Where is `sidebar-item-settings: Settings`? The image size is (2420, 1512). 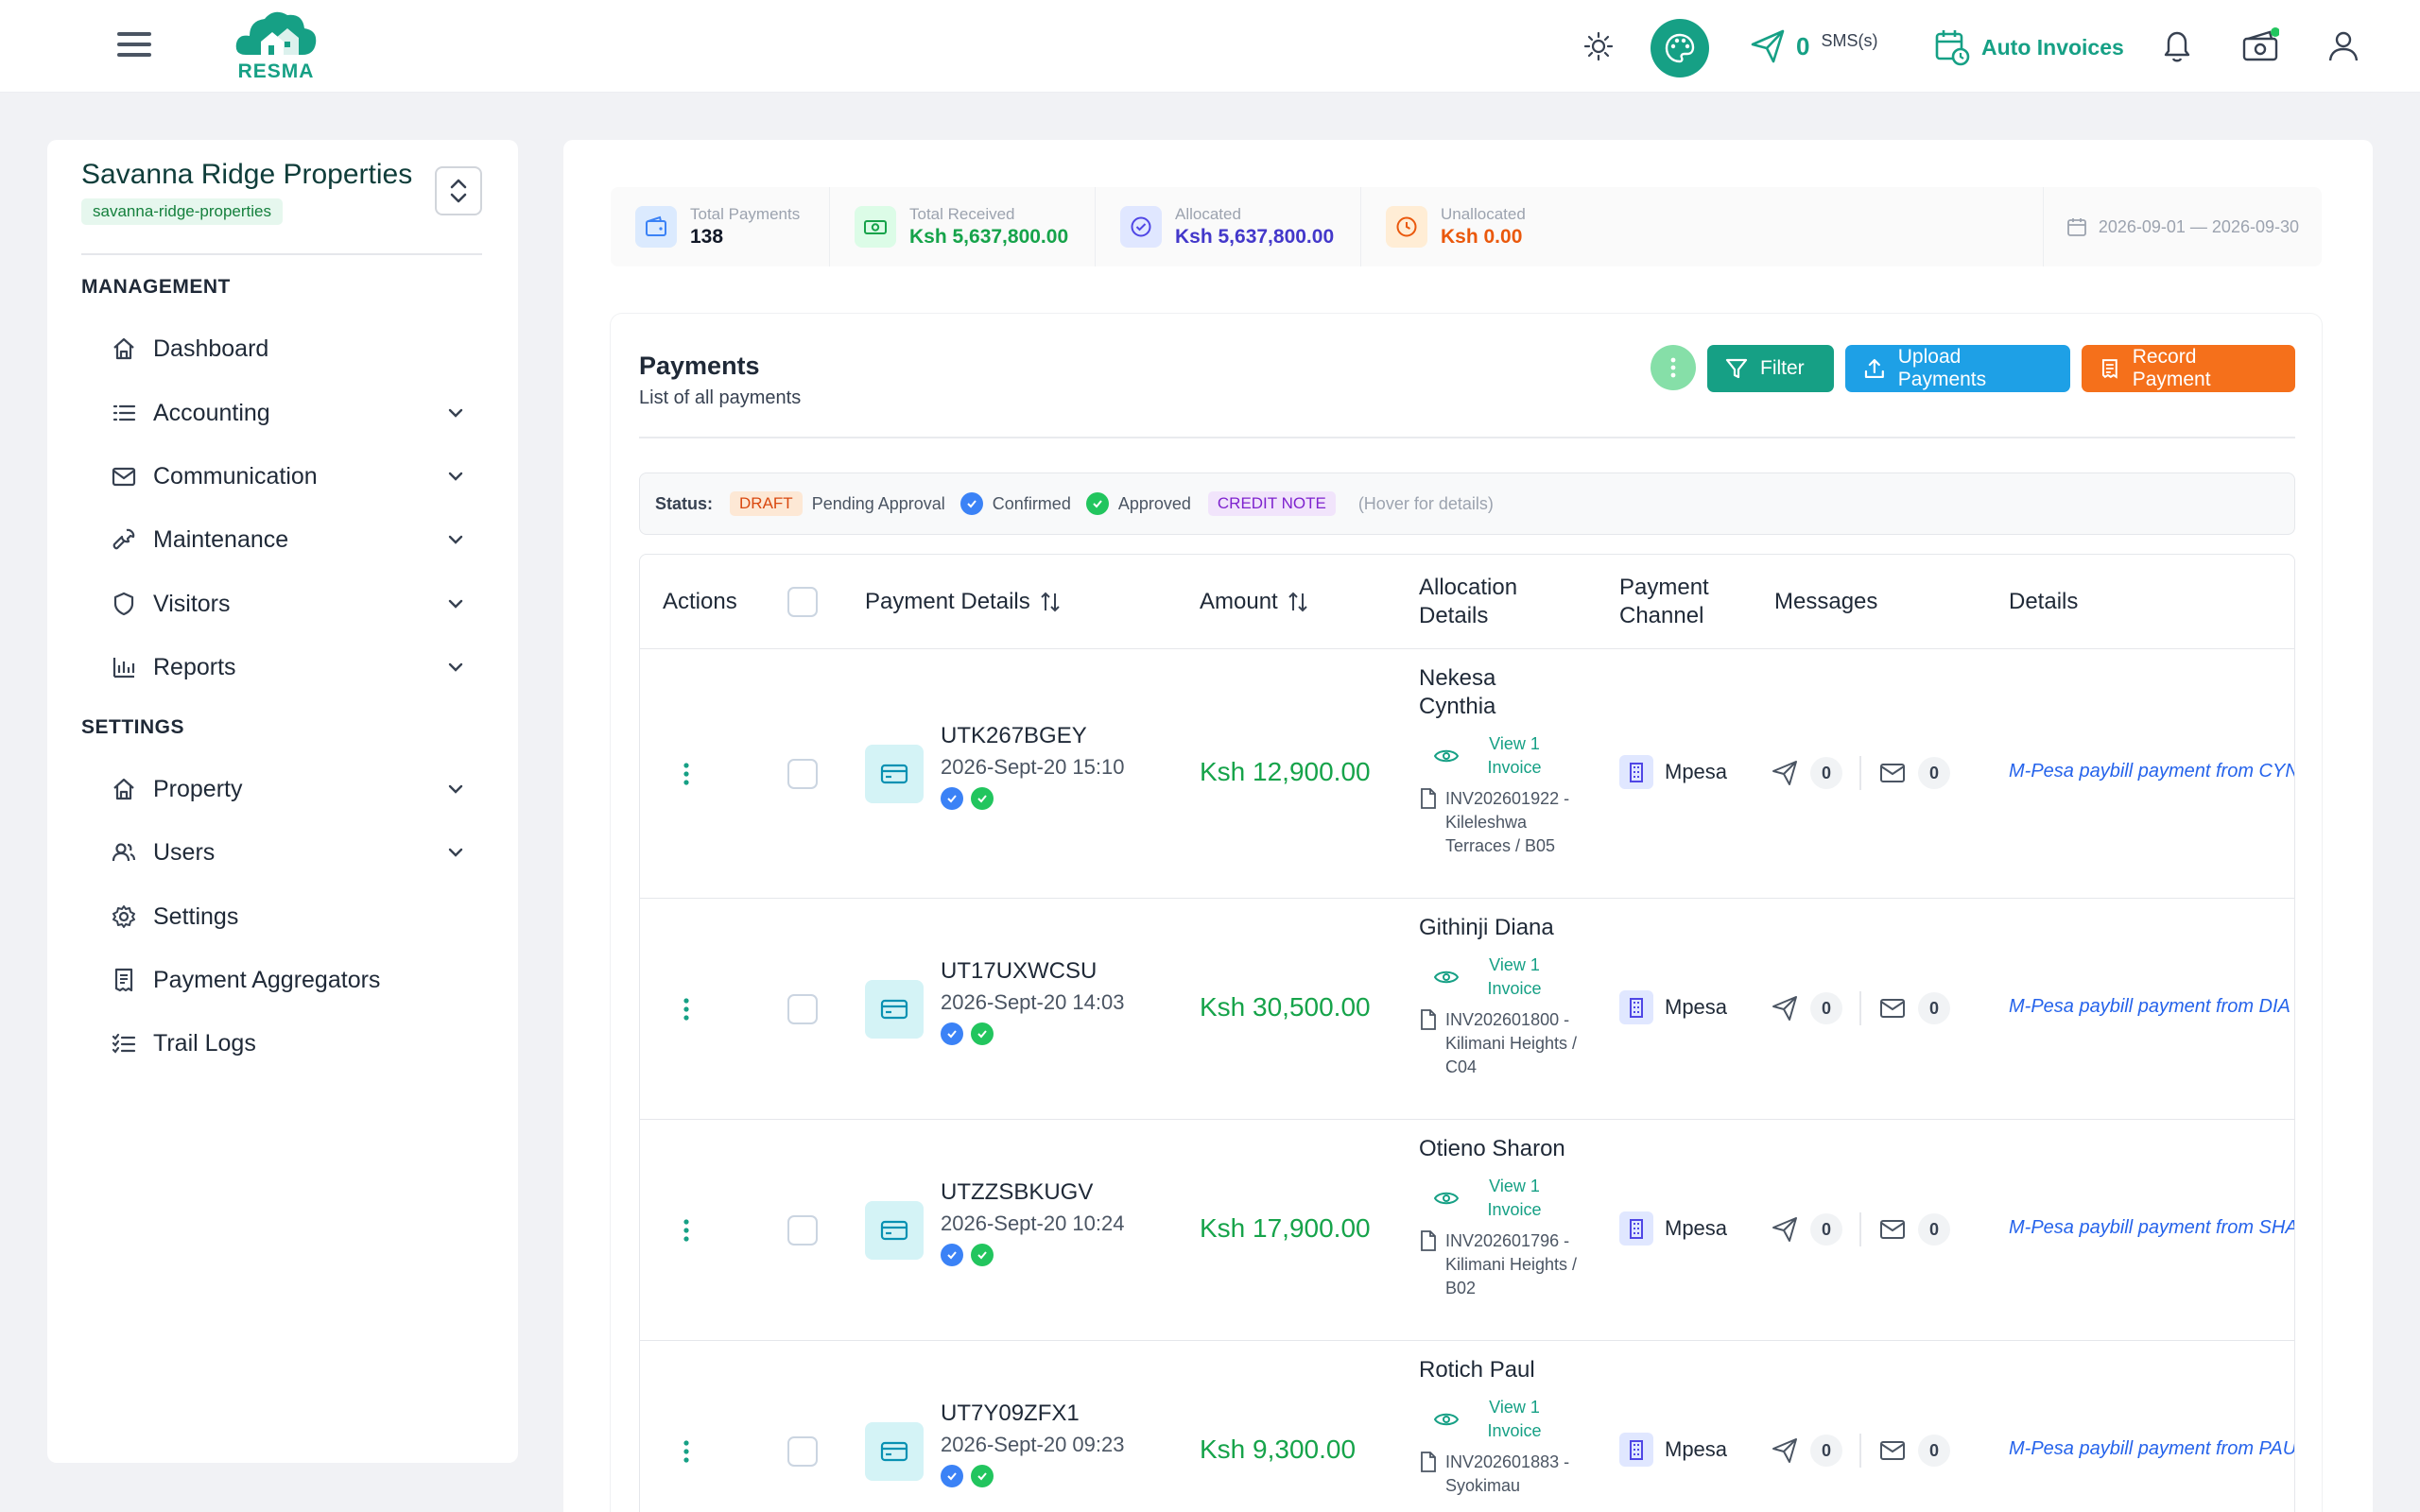
sidebar-item-settings: Settings is located at coordinates (287, 916).